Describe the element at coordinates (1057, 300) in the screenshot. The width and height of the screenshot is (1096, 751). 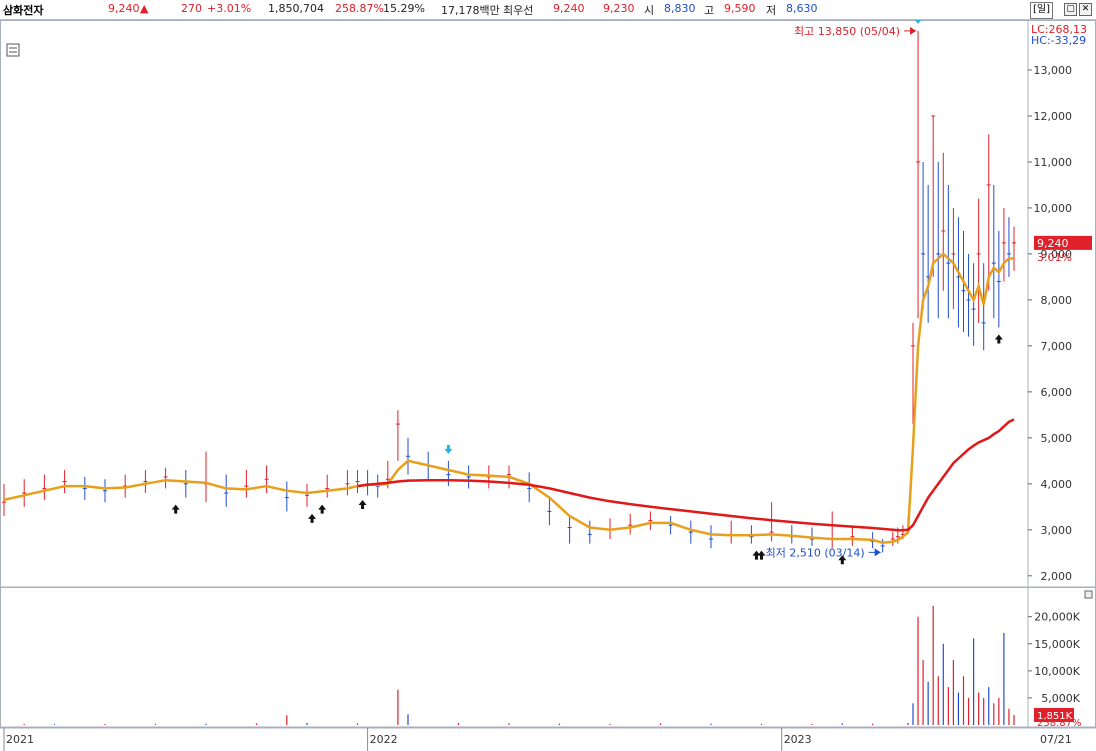
I see `price-tick-label: 8,000` at that location.